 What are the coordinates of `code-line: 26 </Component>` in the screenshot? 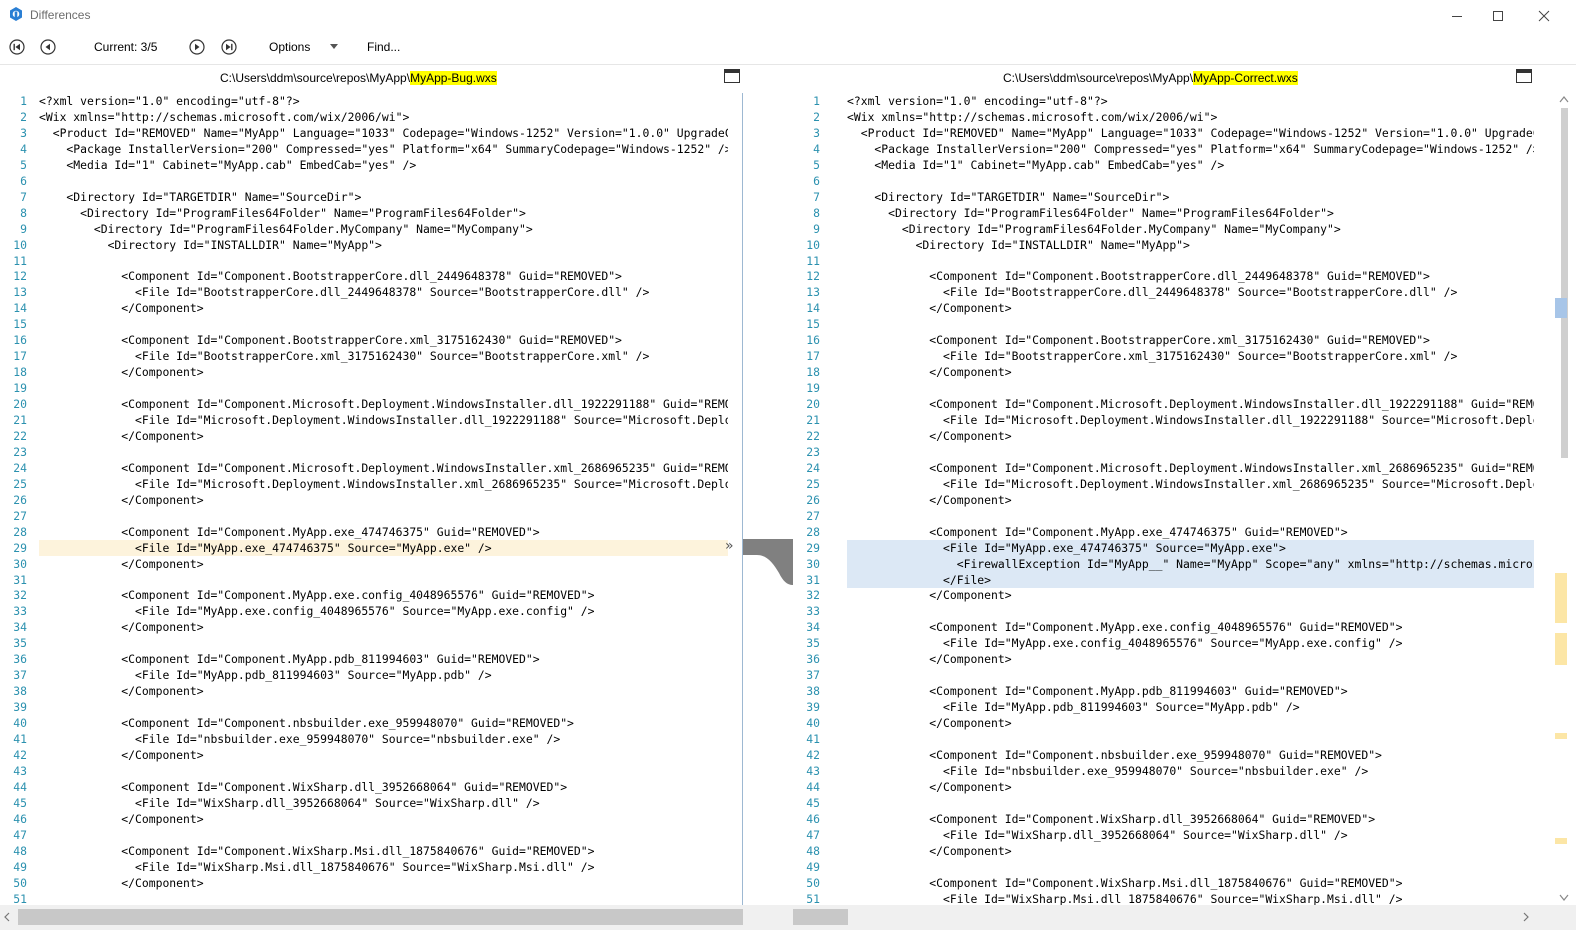 It's located at (364, 500).